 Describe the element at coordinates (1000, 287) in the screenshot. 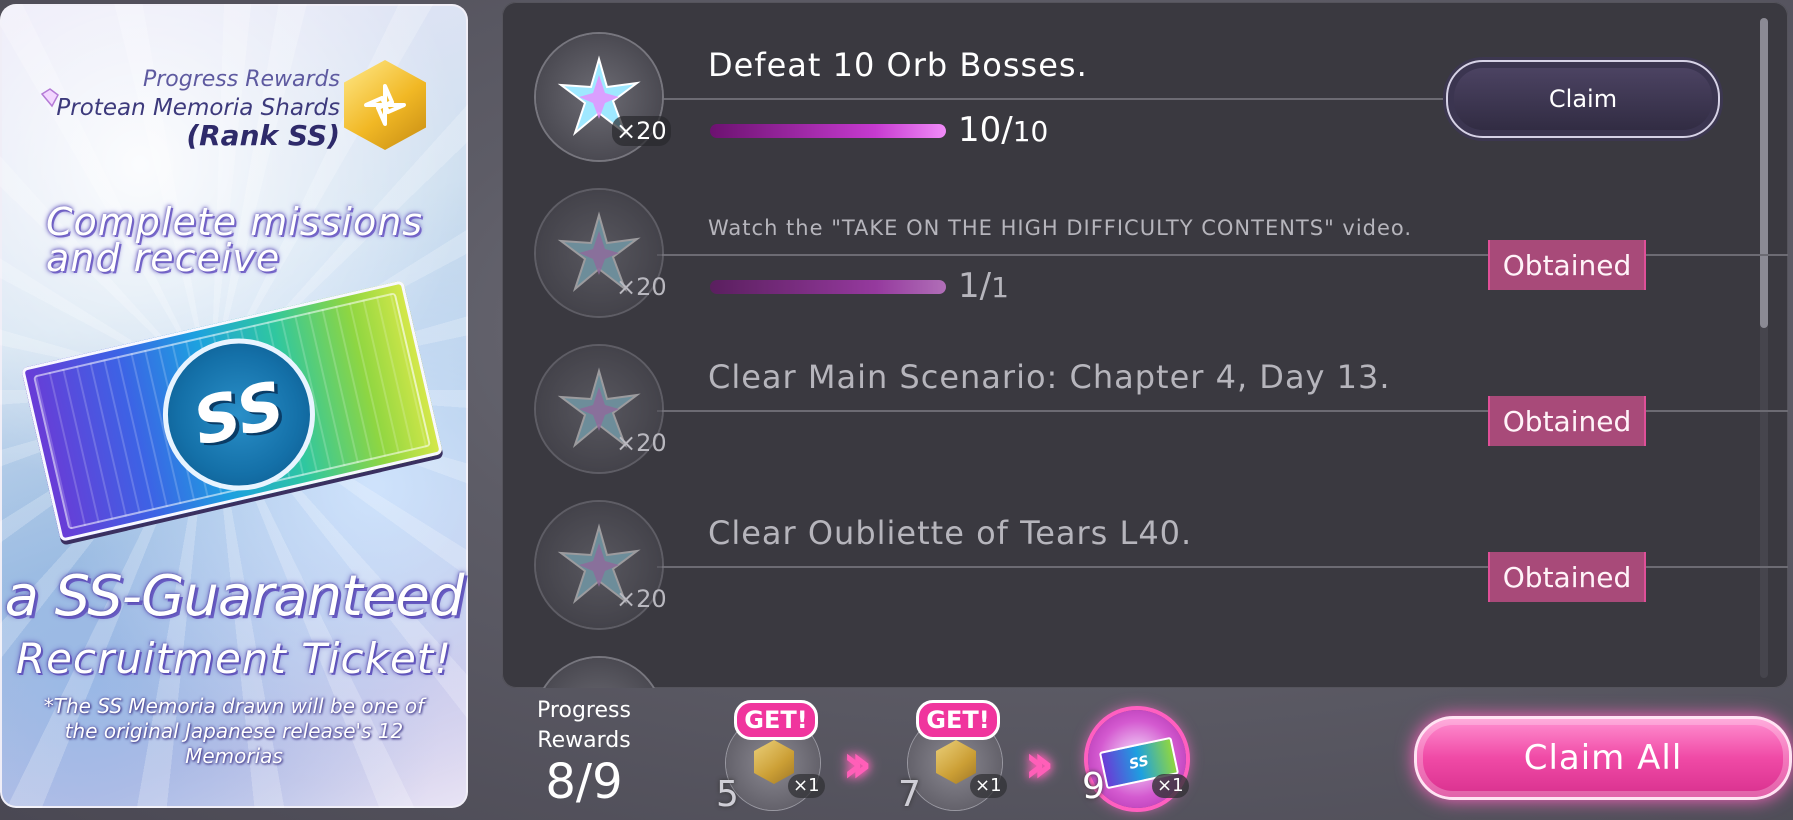

I see `progress-denominator: 1` at that location.